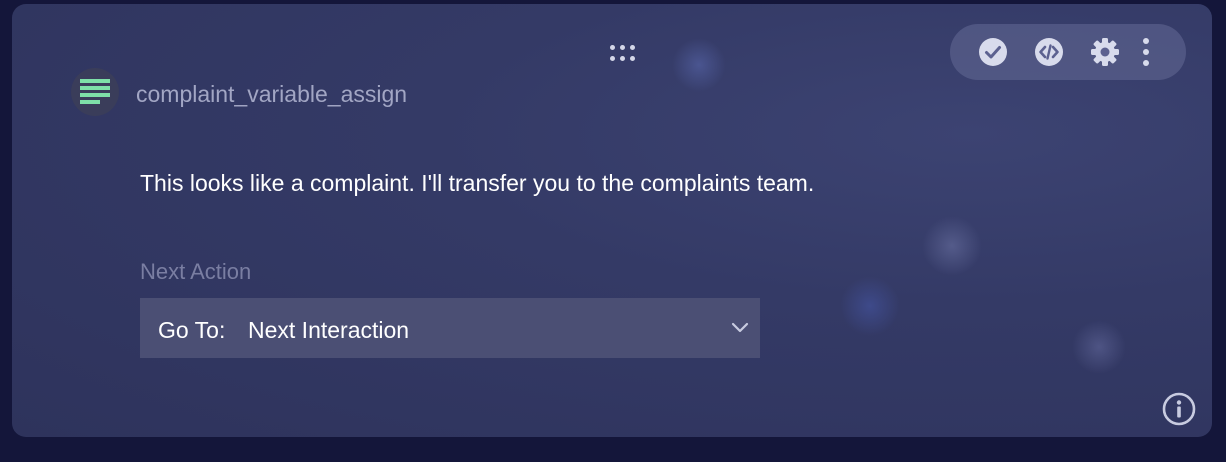 This screenshot has width=1226, height=462. What do you see at coordinates (626, 54) in the screenshot?
I see `drag-handle-icon` at bounding box center [626, 54].